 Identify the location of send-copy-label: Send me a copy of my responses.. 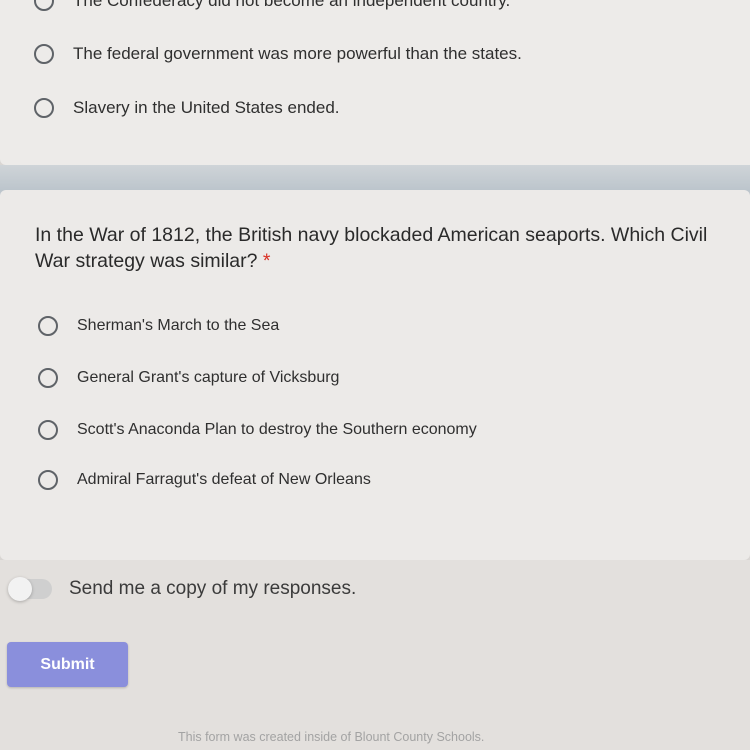
(213, 588).